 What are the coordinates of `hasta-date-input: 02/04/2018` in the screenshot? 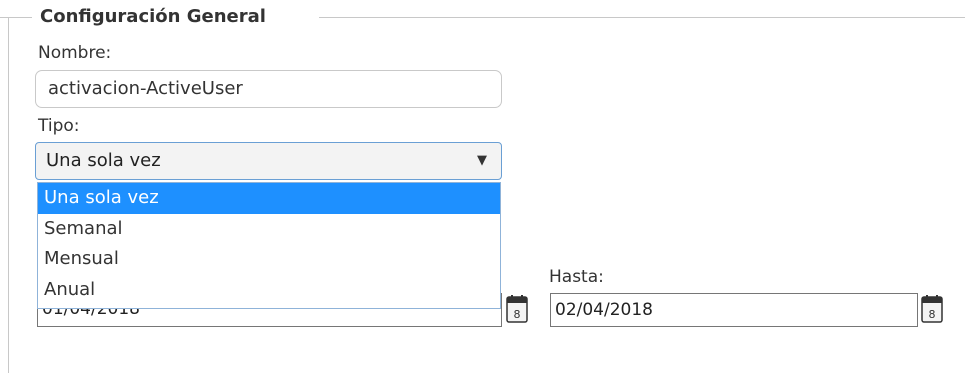 It's located at (734, 310).